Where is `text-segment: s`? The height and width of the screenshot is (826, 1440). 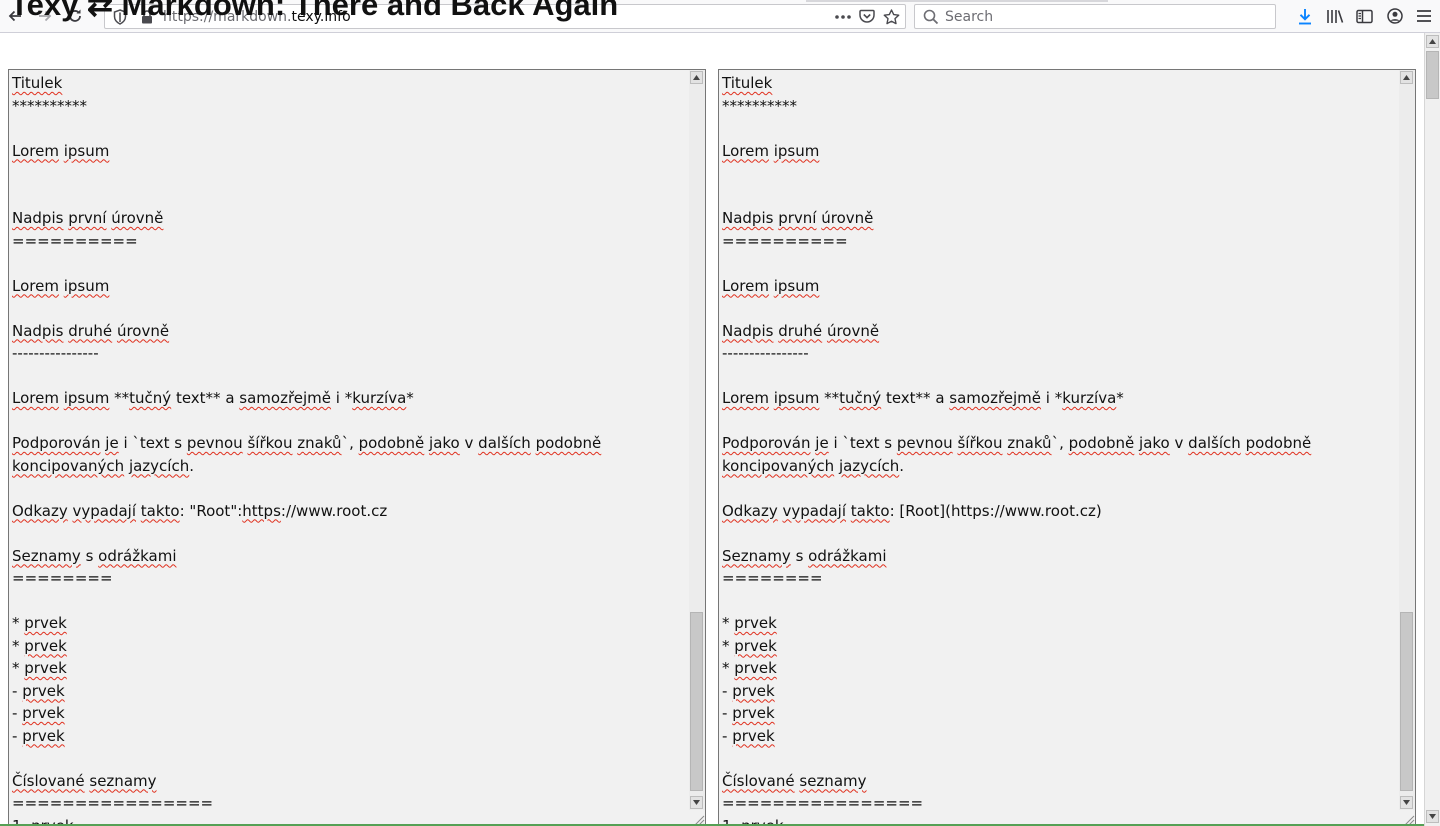
text-segment: s is located at coordinates (799, 555).